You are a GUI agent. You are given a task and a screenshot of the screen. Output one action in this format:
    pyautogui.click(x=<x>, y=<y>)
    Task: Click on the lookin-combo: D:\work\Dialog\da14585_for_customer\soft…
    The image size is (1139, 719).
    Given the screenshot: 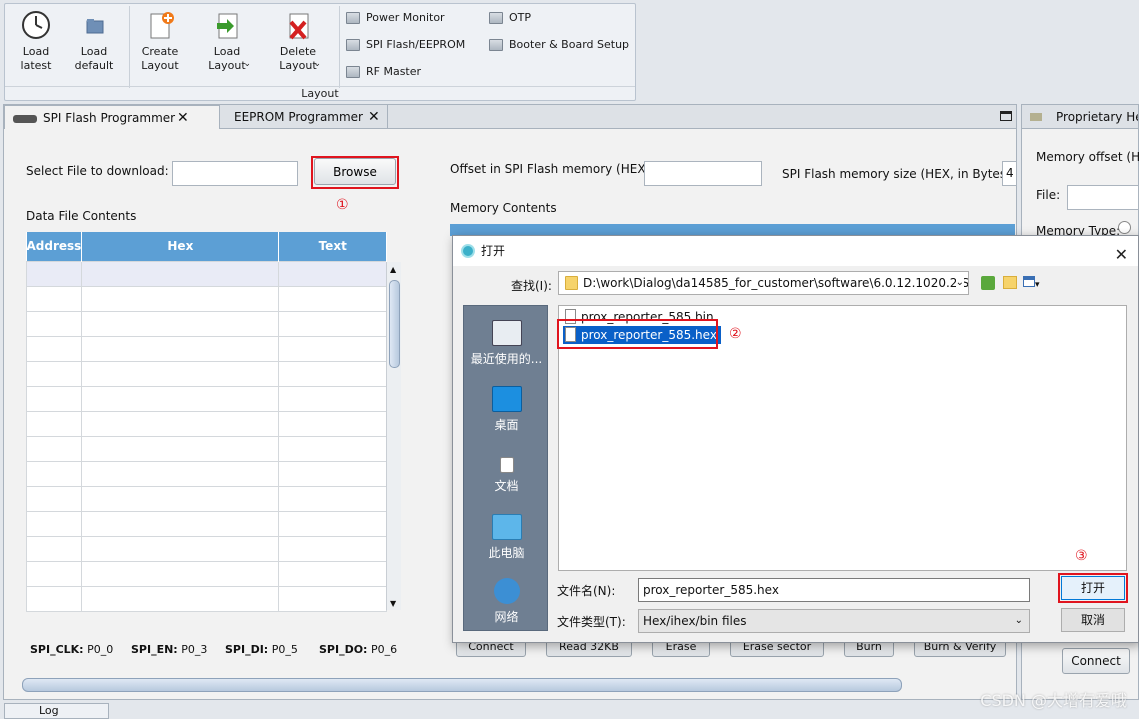 What is the action you would take?
    pyautogui.click(x=763, y=283)
    